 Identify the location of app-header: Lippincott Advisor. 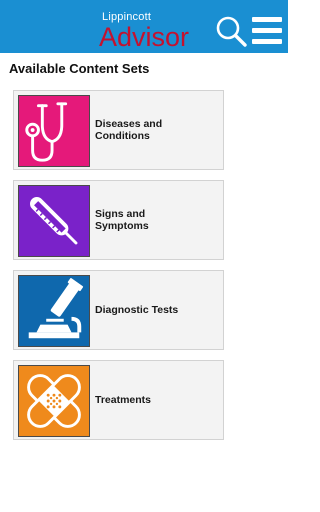
(144, 26).